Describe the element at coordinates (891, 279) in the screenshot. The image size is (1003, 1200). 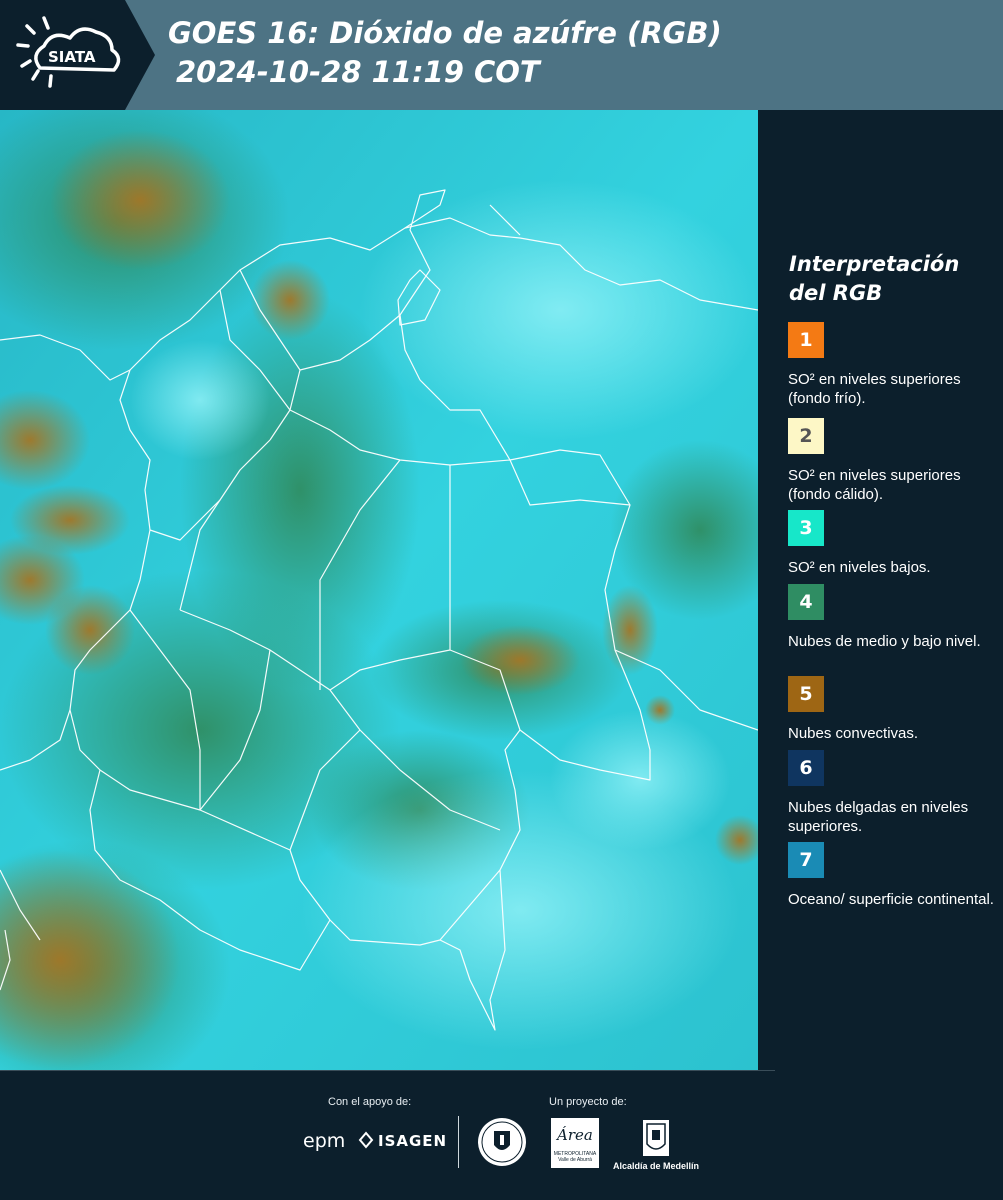
I see `legend-title: Interpretación del RGB` at that location.